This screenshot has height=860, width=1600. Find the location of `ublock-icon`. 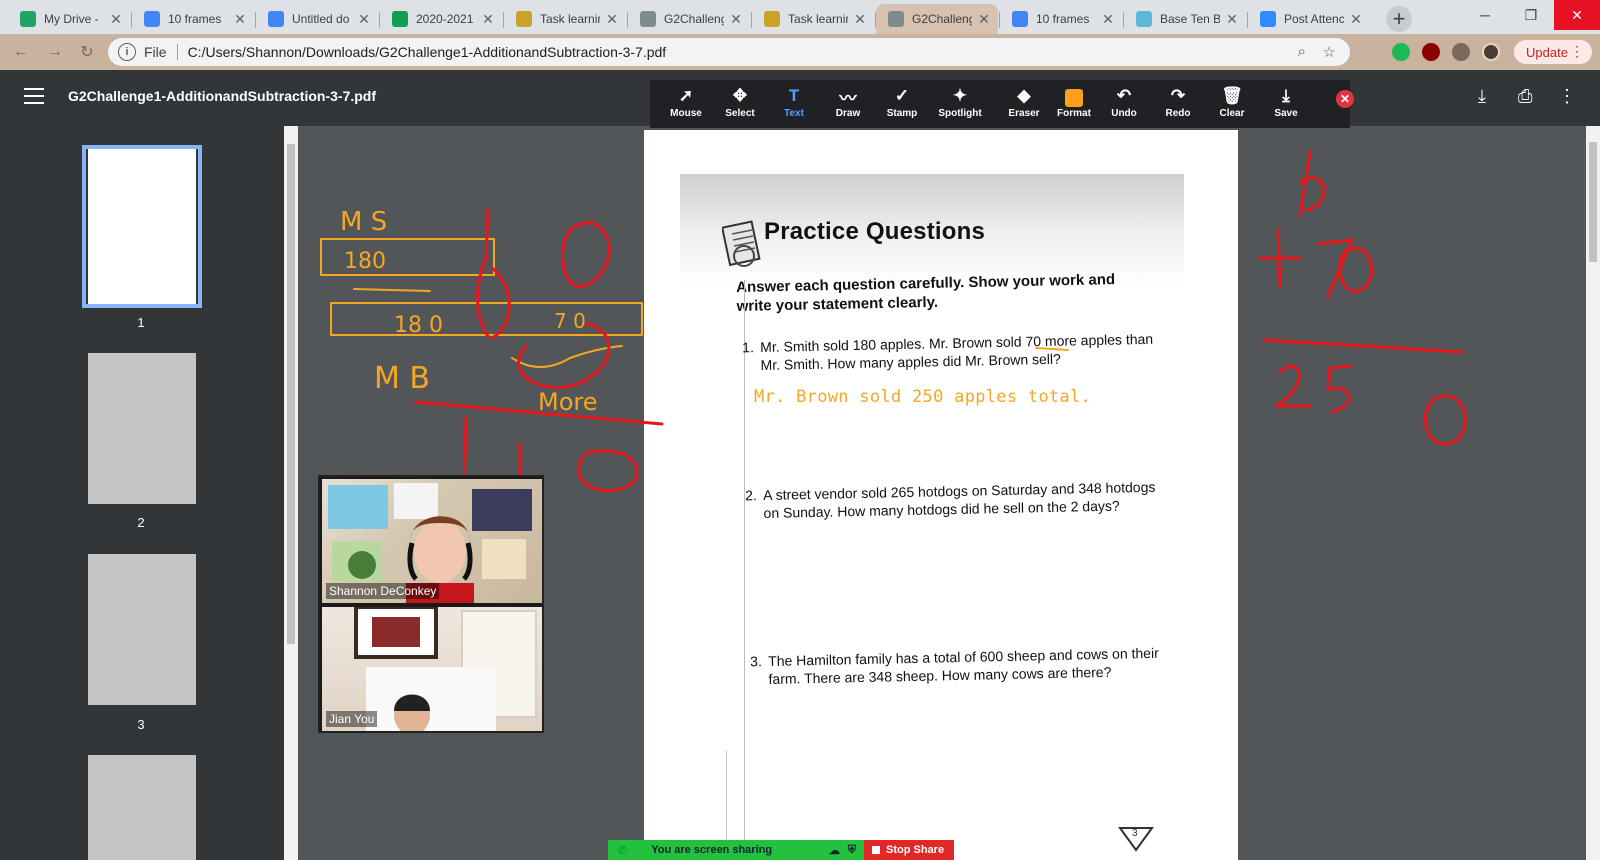

ublock-icon is located at coordinates (1431, 52).